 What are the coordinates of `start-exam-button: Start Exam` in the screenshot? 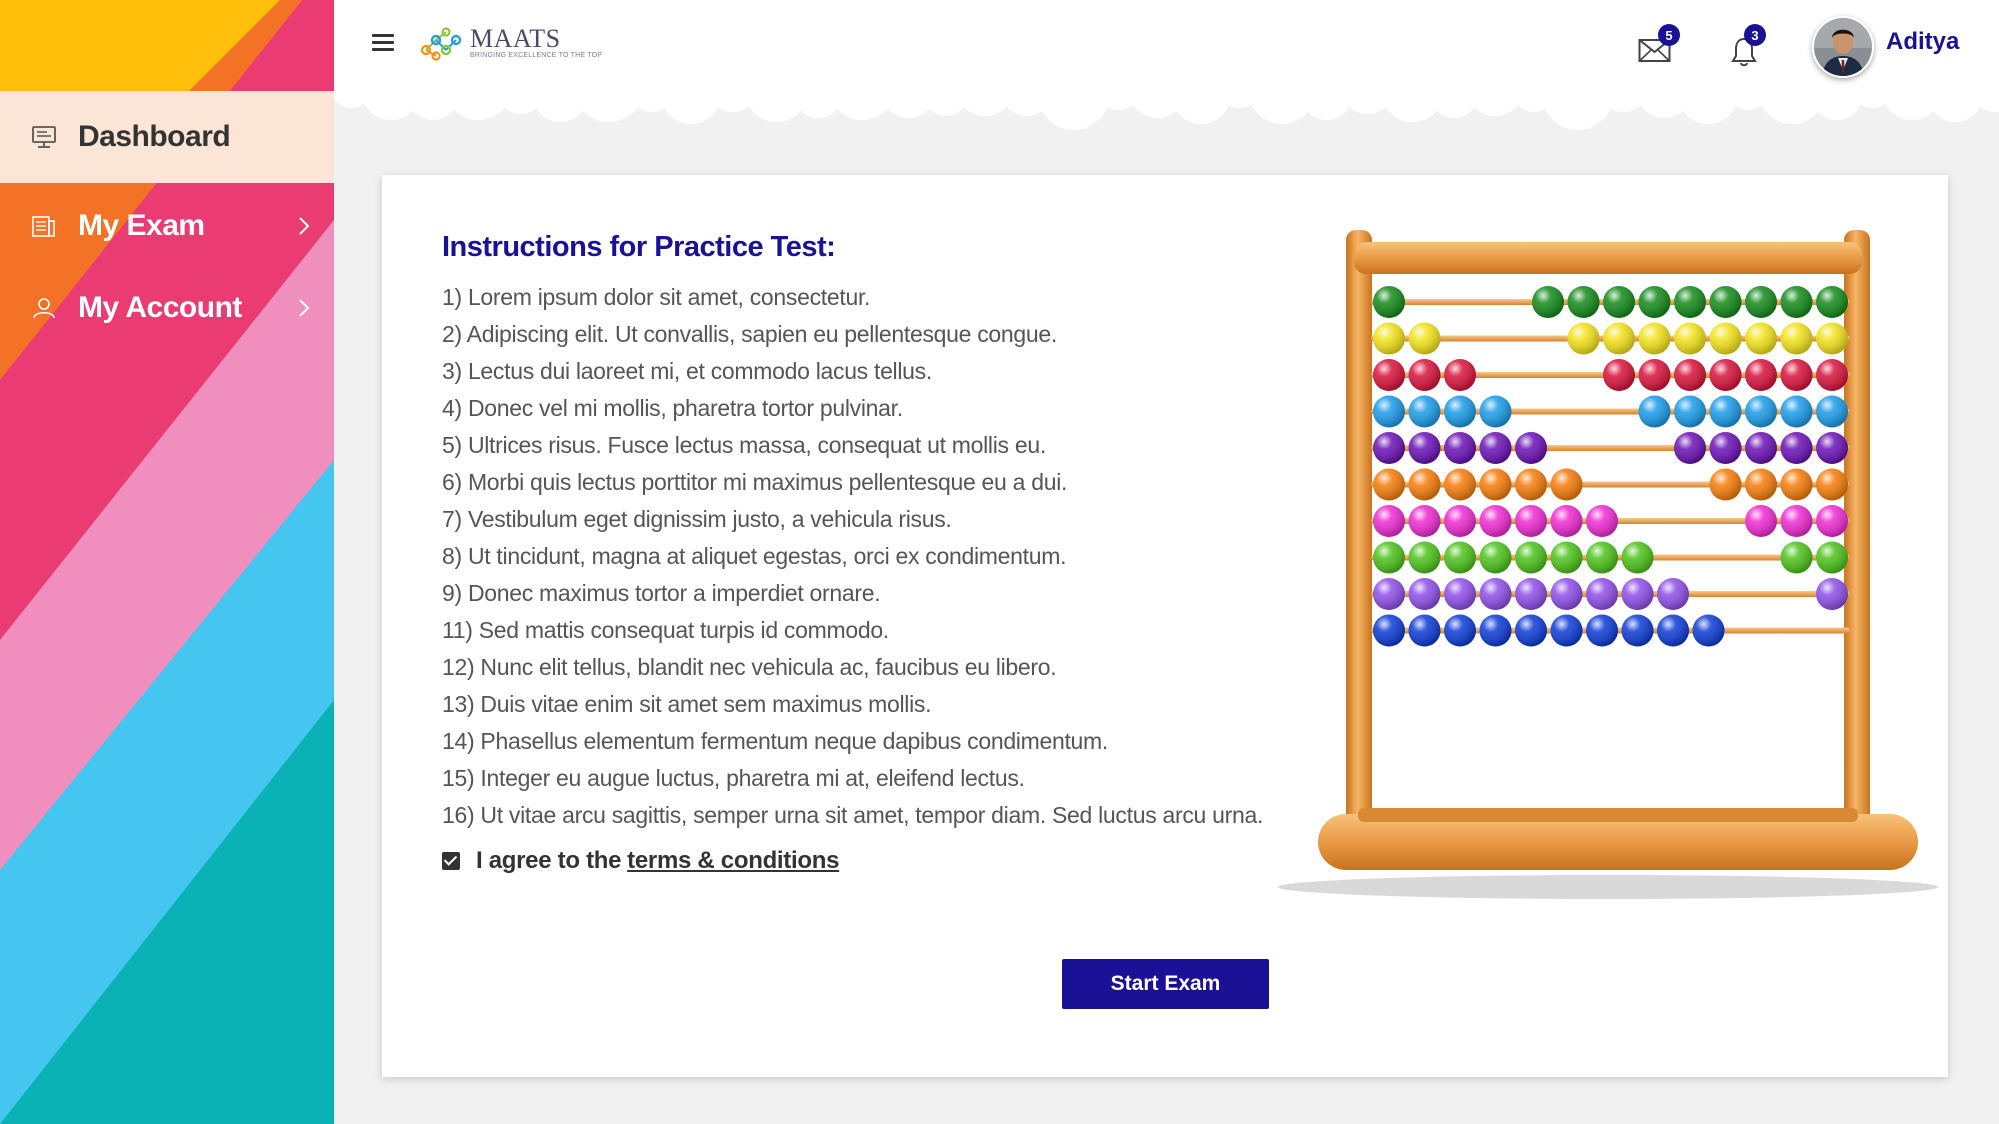 It's located at (1165, 984).